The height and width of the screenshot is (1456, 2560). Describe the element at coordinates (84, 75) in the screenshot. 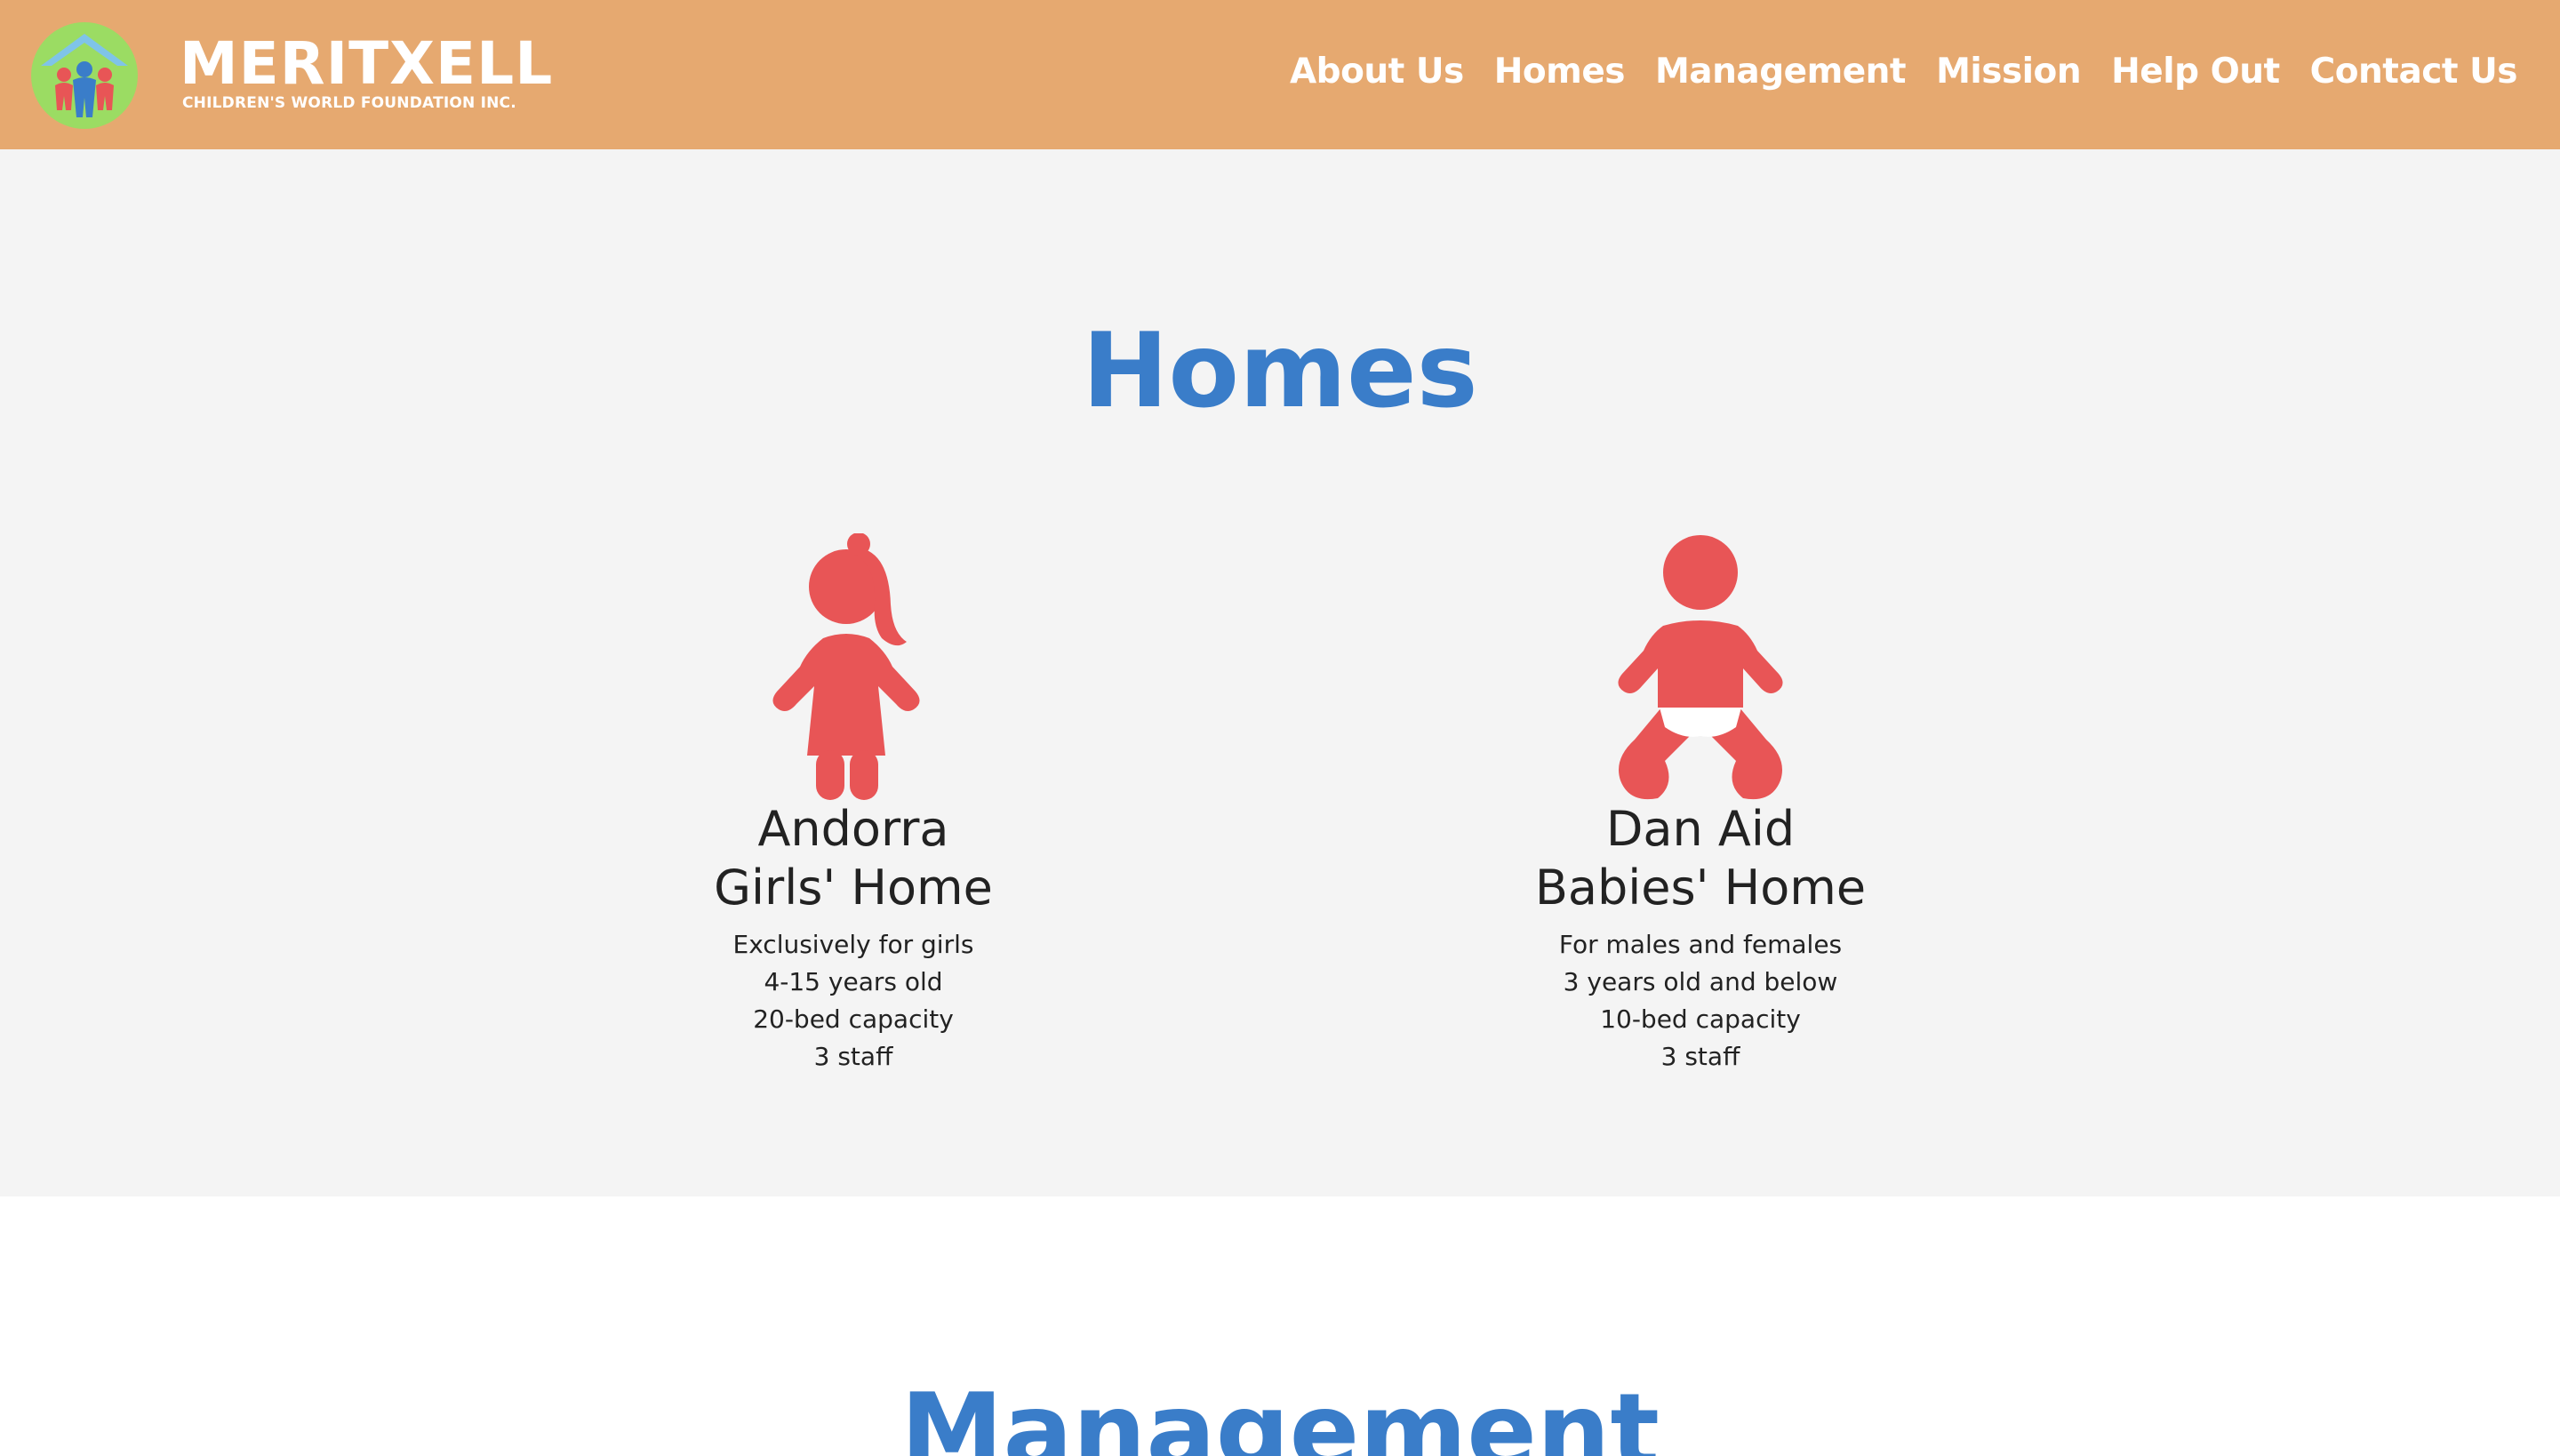

I see `logo-icon` at that location.